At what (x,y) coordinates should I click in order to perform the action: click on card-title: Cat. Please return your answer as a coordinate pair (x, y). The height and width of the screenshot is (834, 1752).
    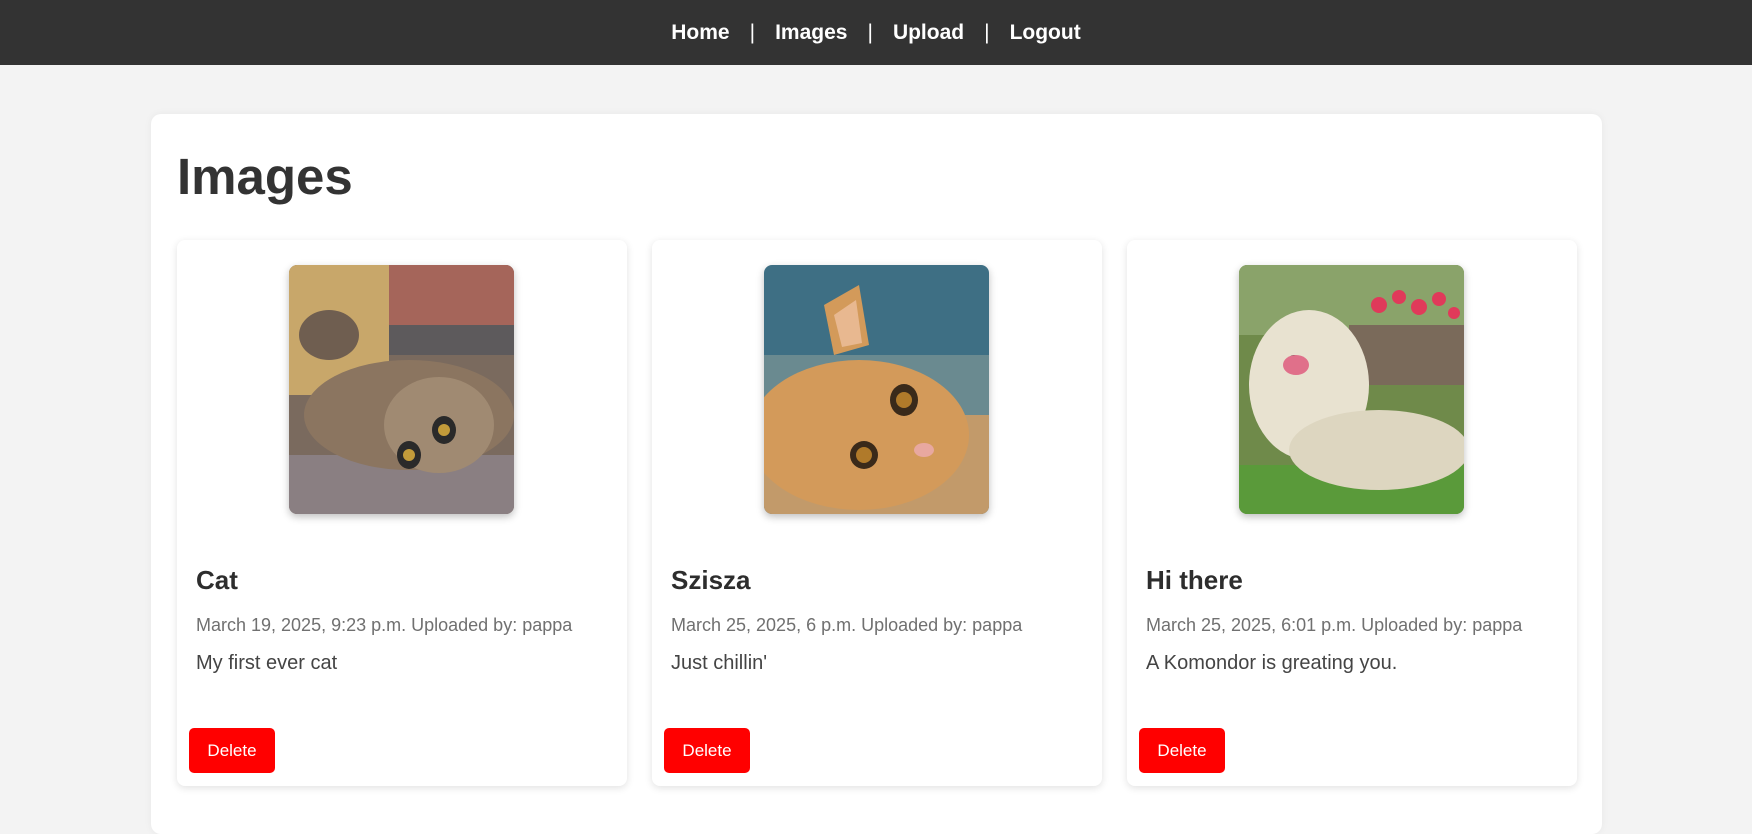
    Looking at the image, I should click on (217, 580).